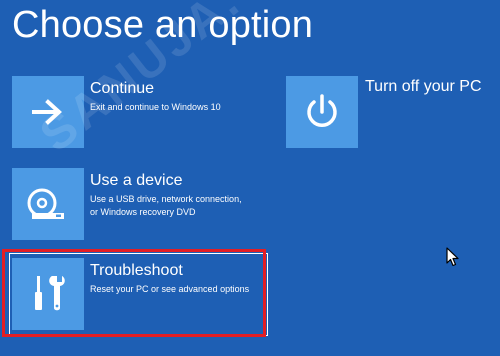 This screenshot has height=356, width=500. Describe the element at coordinates (136, 180) in the screenshot. I see `use-device-title: Use a device` at that location.